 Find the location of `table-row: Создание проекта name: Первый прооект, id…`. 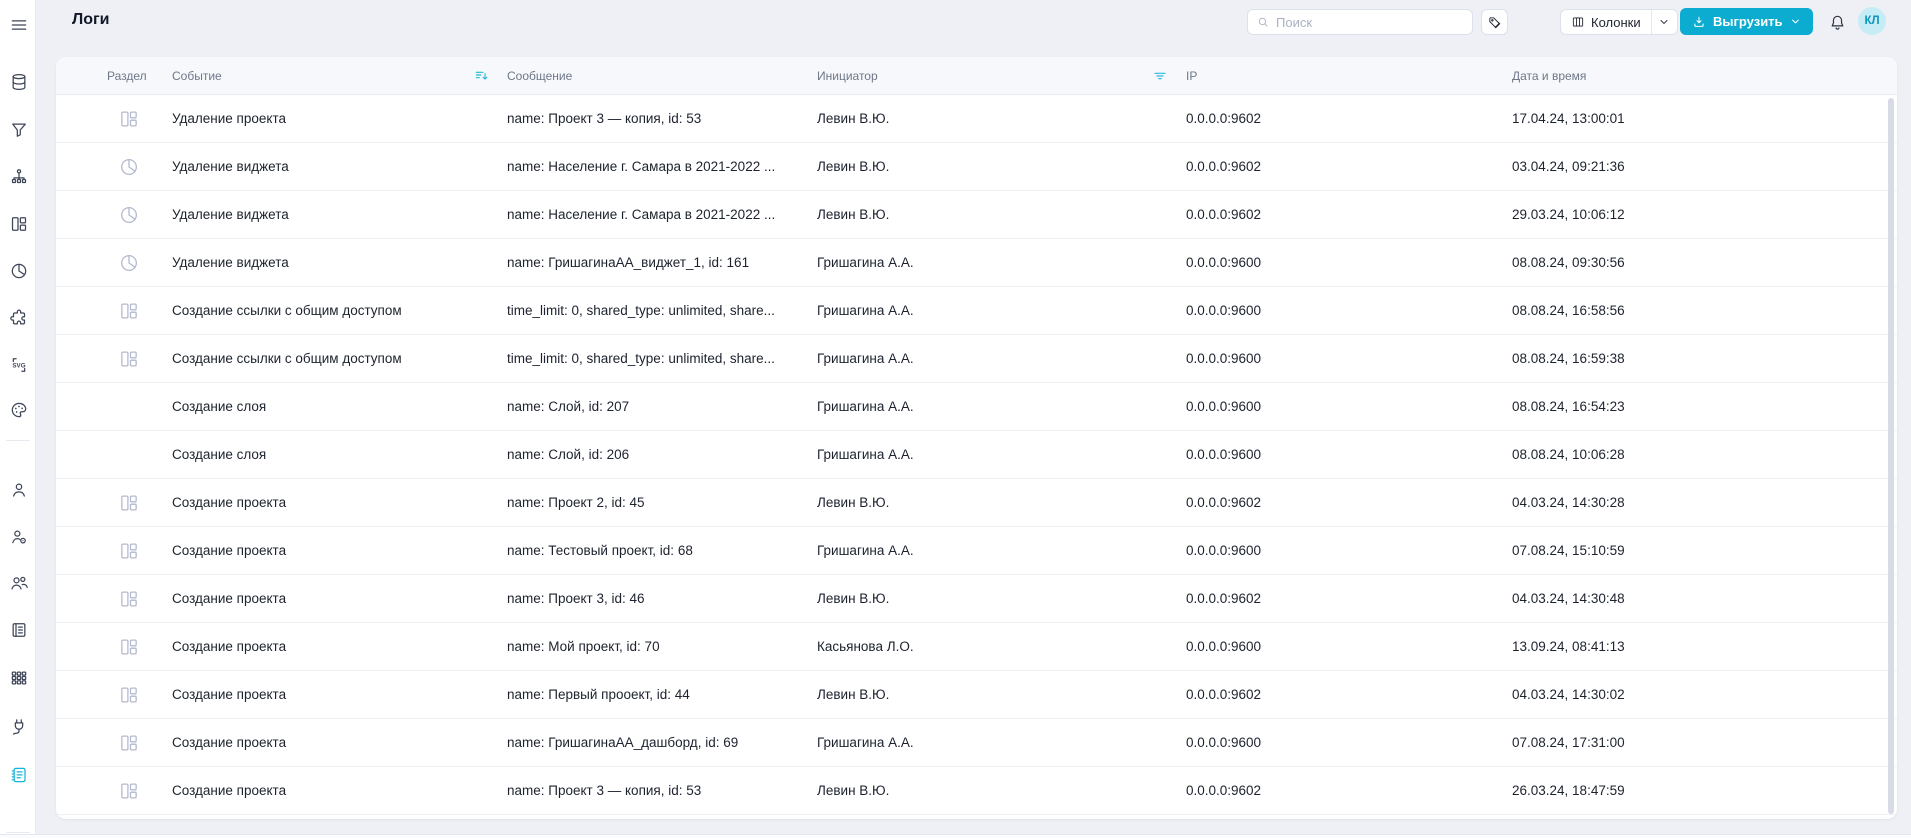

table-row: Создание проекта name: Первый прооект, id… is located at coordinates (976, 695).